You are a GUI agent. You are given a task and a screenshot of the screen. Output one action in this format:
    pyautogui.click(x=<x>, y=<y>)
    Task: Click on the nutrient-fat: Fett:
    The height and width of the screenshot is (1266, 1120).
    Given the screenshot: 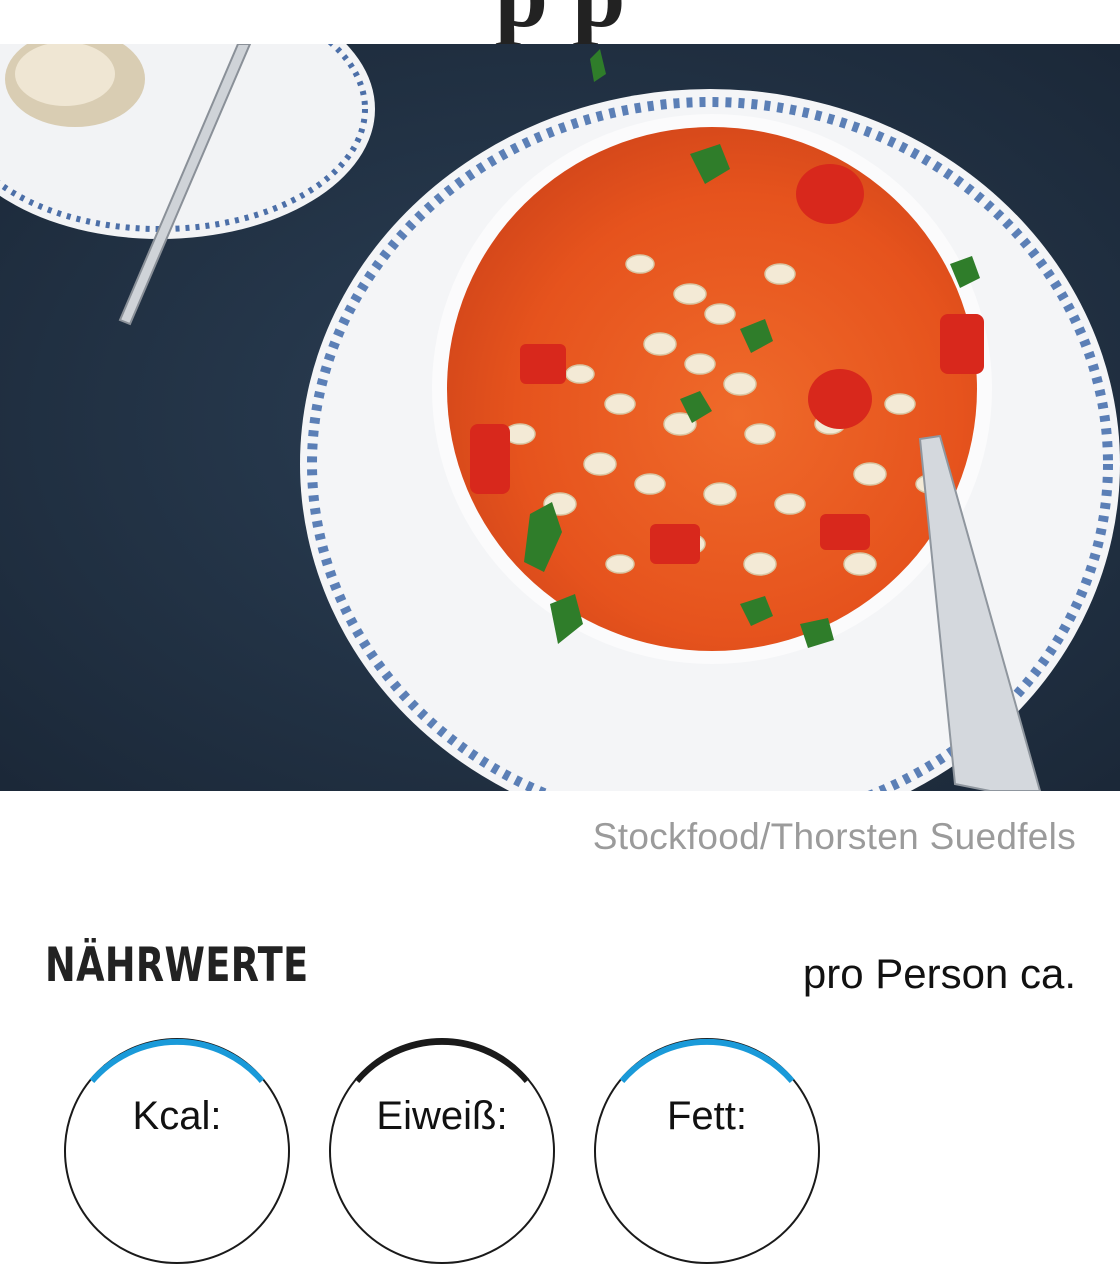 What is the action you would take?
    pyautogui.click(x=707, y=1151)
    